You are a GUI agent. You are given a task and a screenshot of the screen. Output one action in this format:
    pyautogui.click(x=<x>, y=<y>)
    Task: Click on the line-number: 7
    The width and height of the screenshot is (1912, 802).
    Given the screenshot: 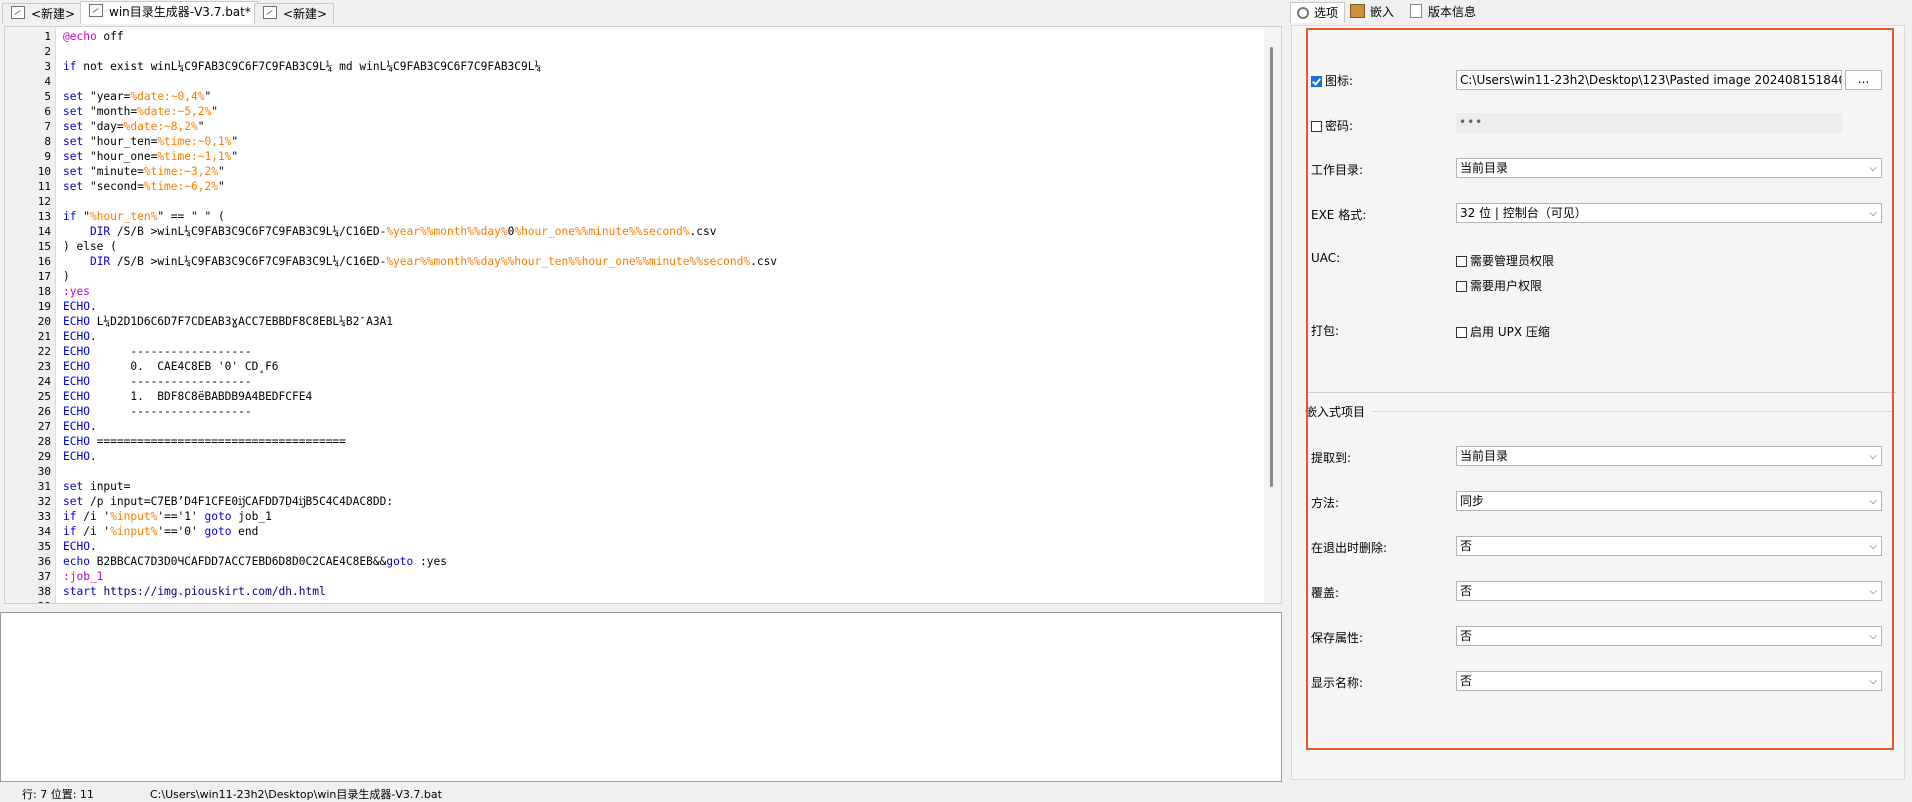 What is the action you would take?
    pyautogui.click(x=47, y=126)
    